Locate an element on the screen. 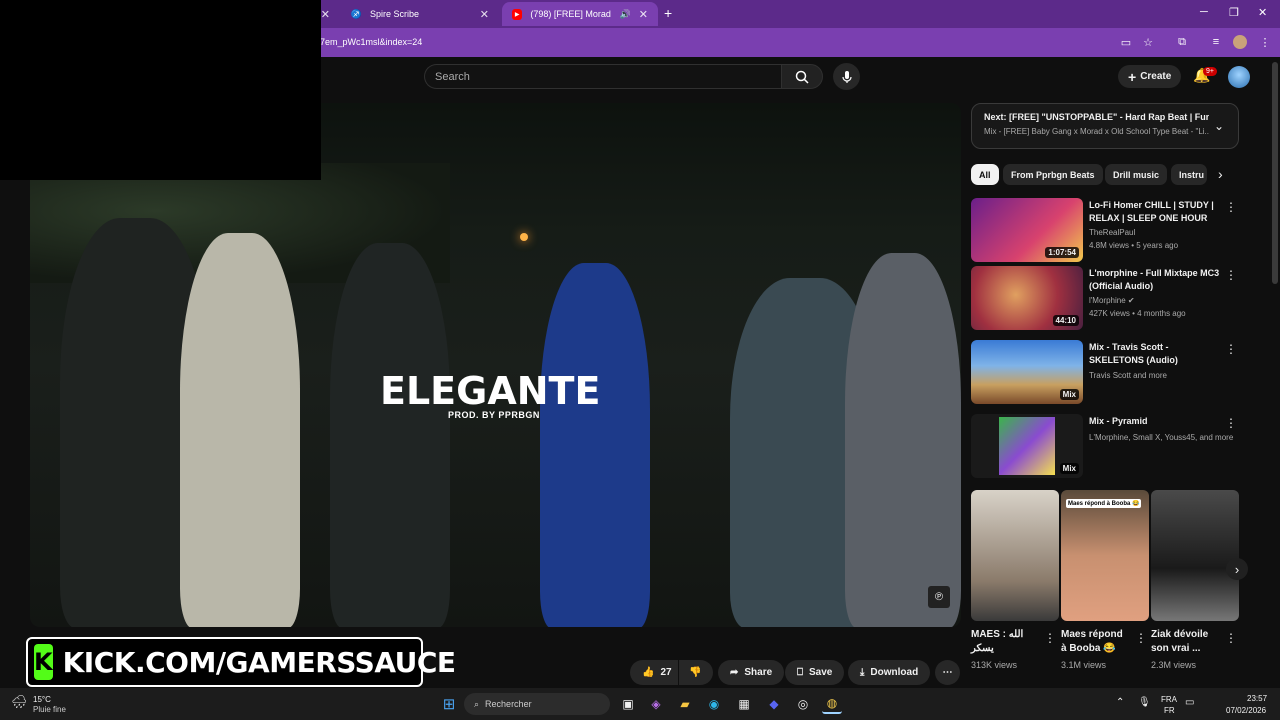 The width and height of the screenshot is (1280, 720). new-tab-button: + is located at coordinates (668, 13).